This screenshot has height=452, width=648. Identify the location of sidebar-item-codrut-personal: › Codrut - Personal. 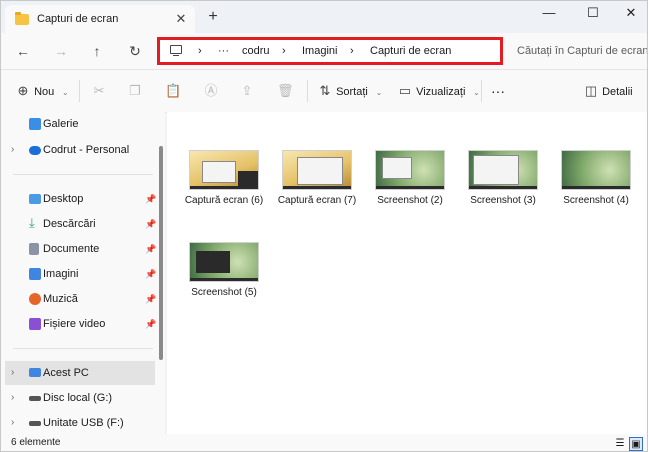
(80, 150).